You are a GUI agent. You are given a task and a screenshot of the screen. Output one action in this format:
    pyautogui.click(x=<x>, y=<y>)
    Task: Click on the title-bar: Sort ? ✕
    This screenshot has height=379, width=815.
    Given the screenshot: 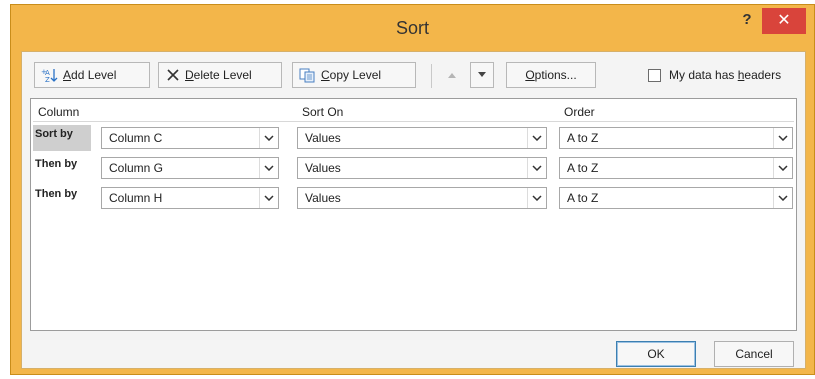 What is the action you would take?
    pyautogui.click(x=412, y=27)
    